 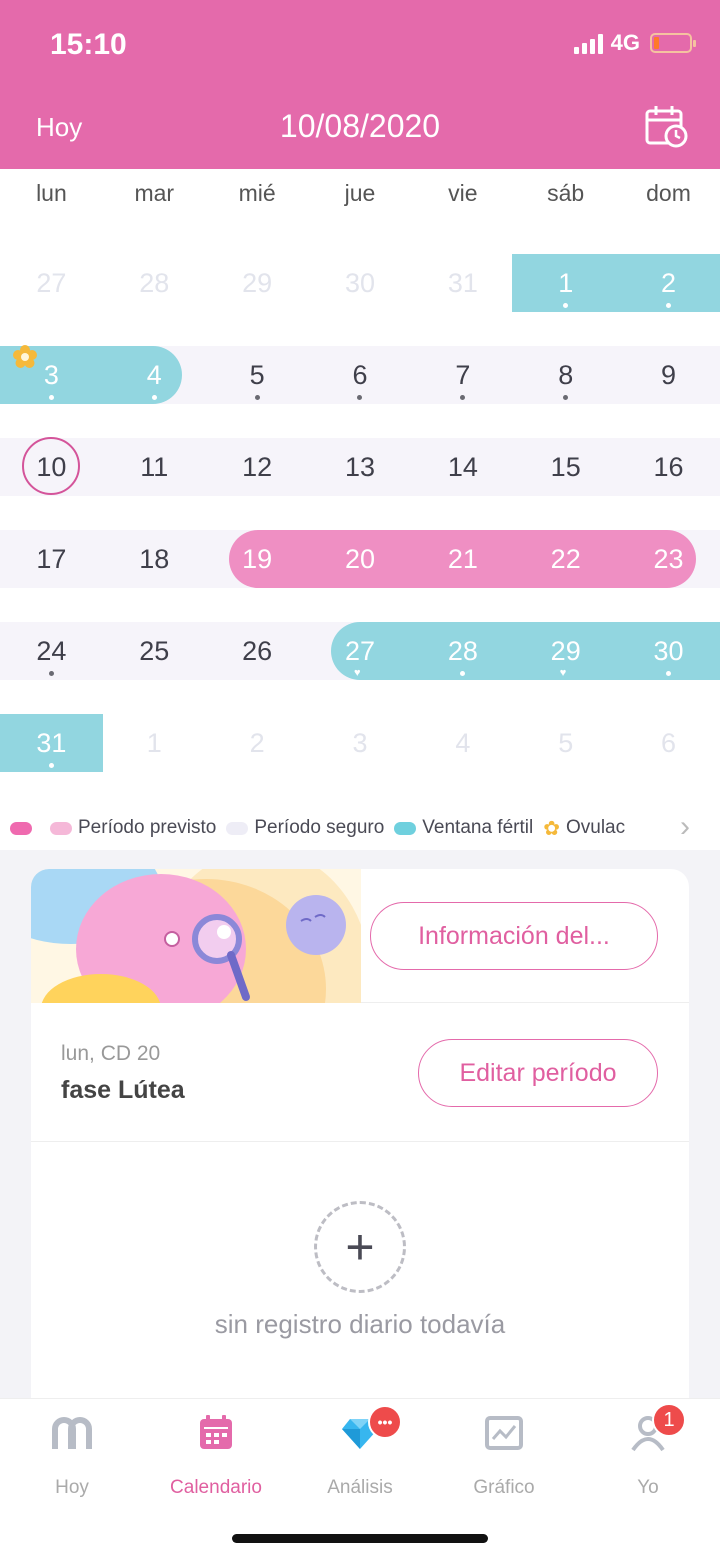 What do you see at coordinates (51, 283) in the screenshot?
I see `calendar-day: 27` at bounding box center [51, 283].